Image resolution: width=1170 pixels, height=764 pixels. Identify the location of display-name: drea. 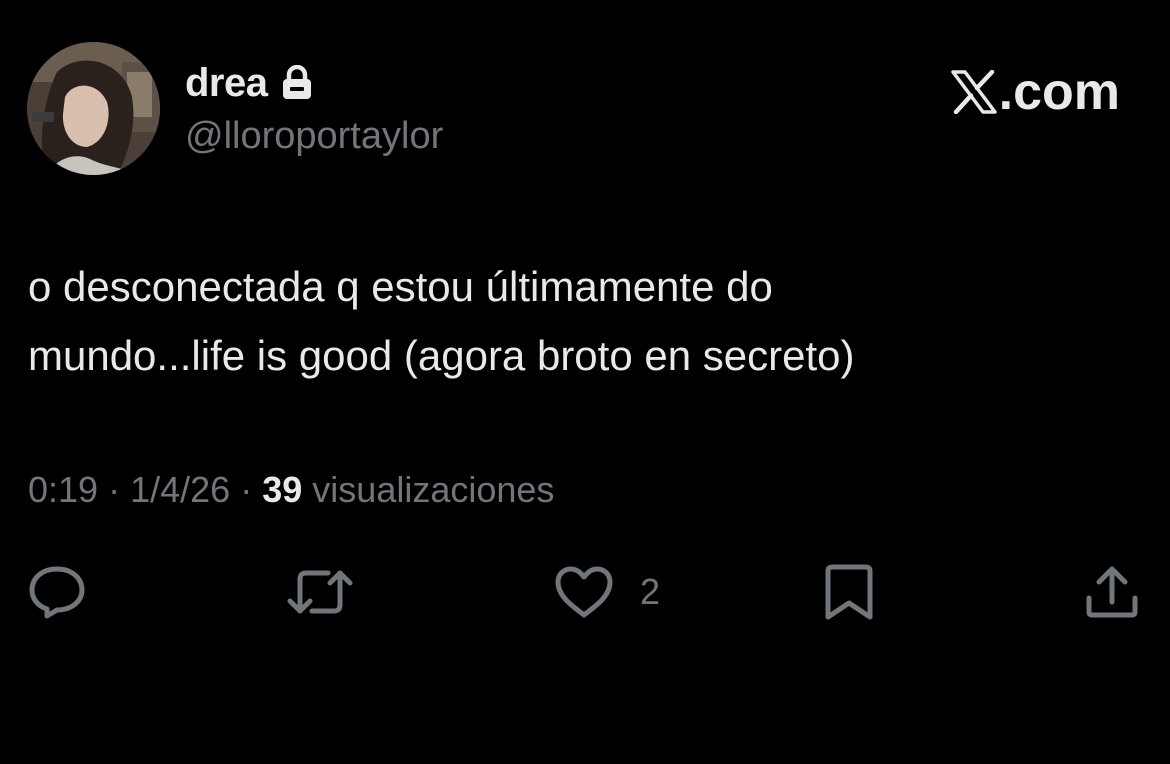
(226, 83).